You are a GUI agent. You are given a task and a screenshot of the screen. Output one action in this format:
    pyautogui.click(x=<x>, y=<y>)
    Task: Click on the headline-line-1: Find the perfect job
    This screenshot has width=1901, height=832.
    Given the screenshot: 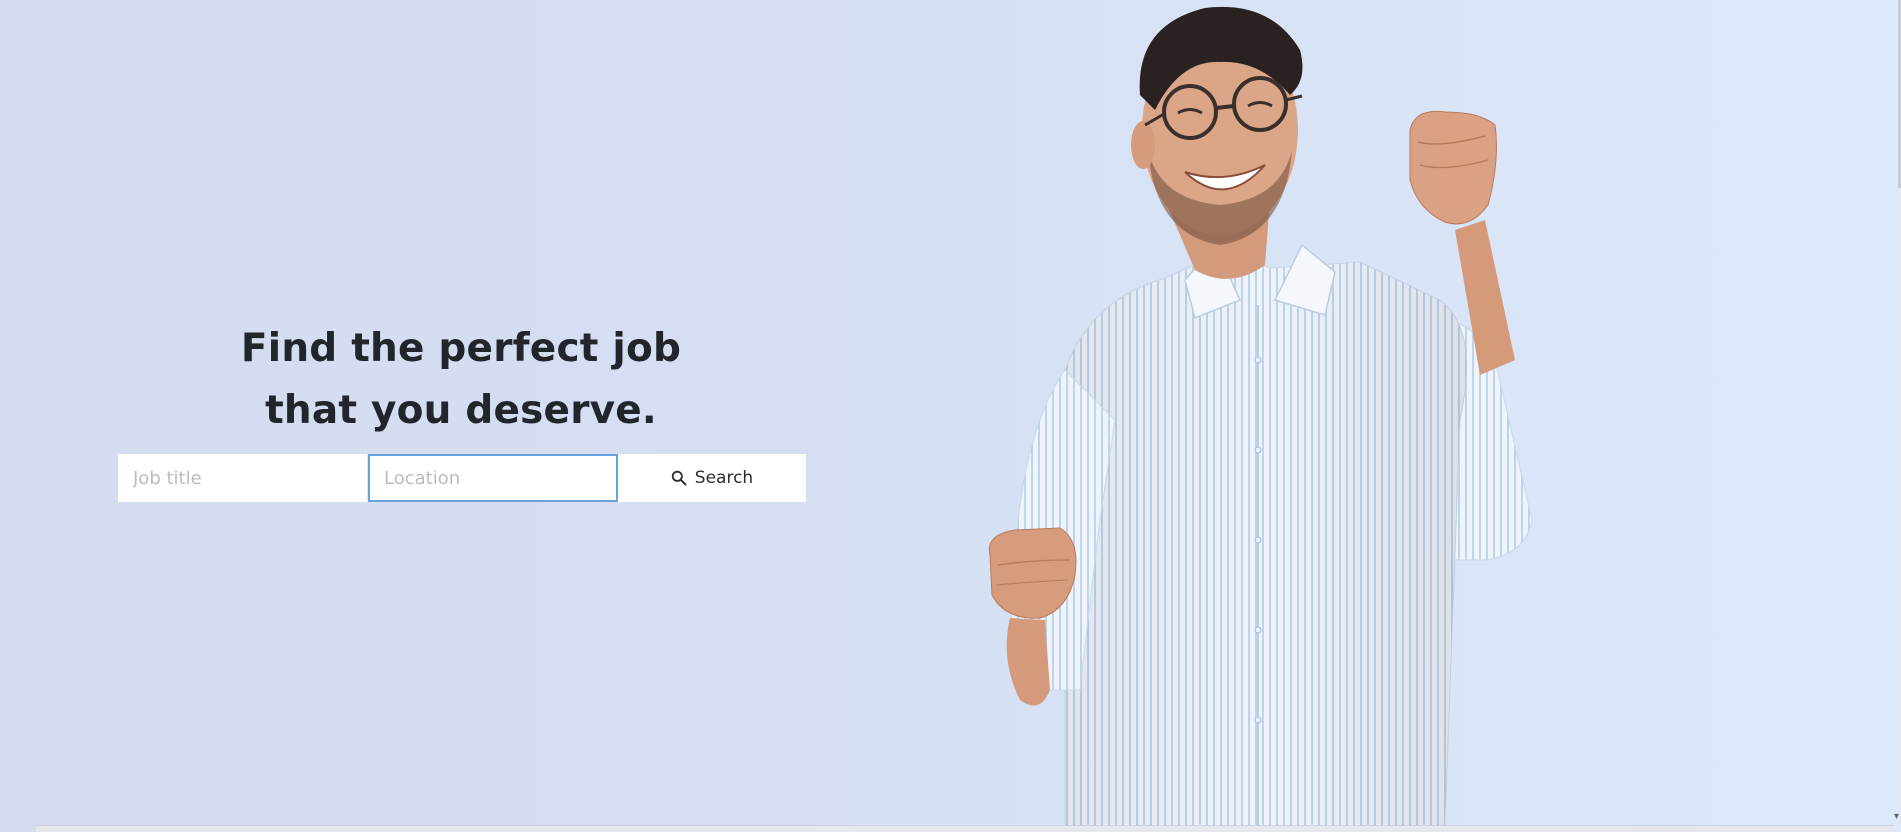 What is the action you would take?
    pyautogui.click(x=461, y=349)
    